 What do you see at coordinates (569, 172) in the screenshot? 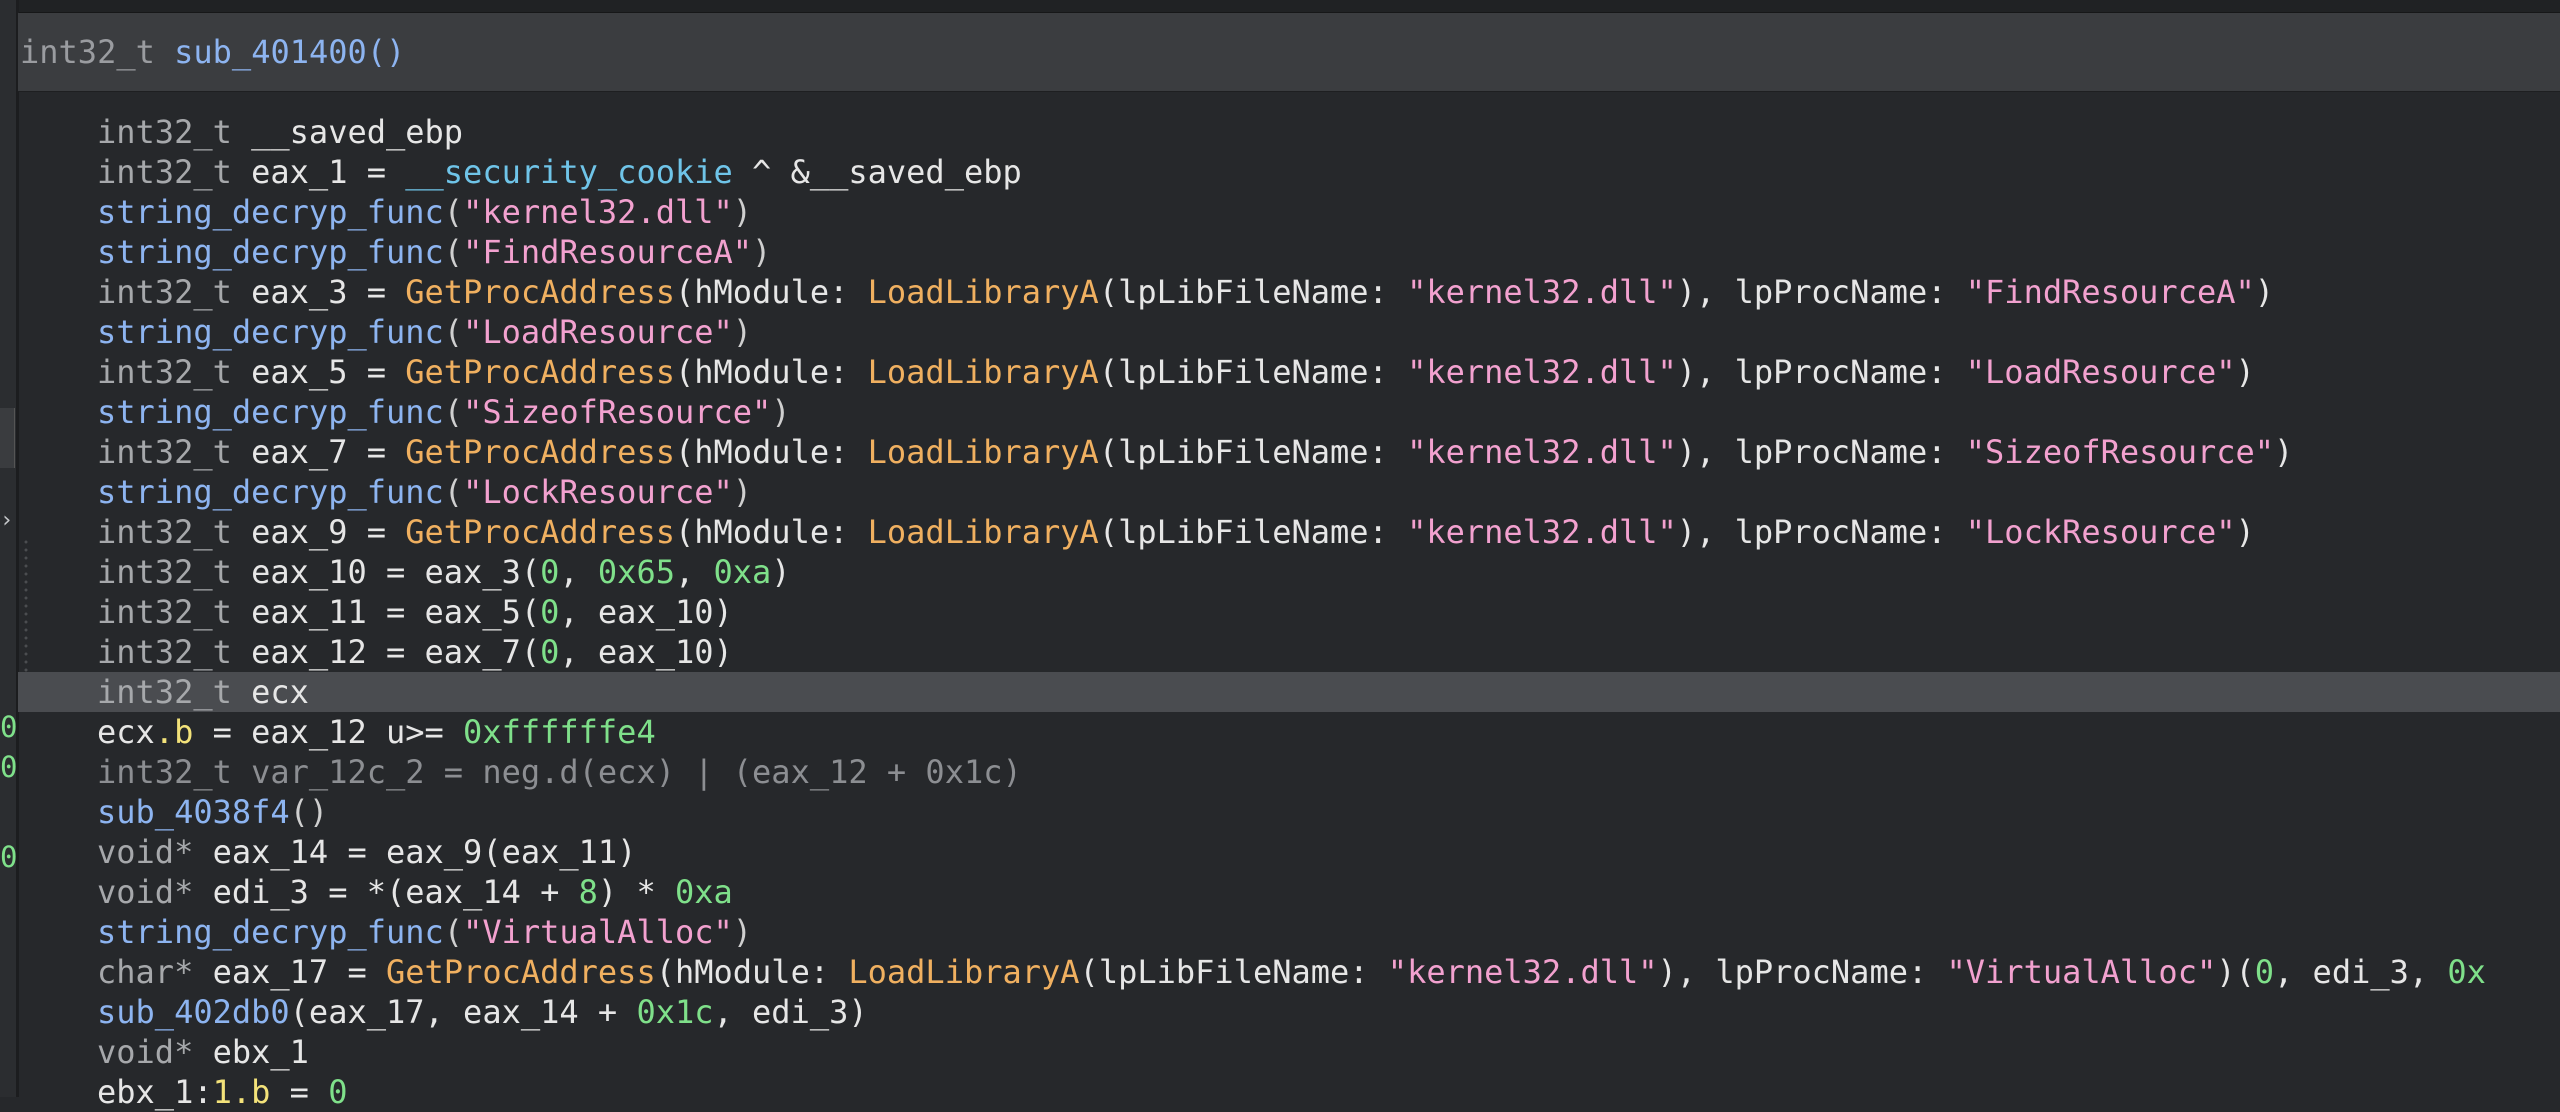
I see `code-token: __security_cookie` at bounding box center [569, 172].